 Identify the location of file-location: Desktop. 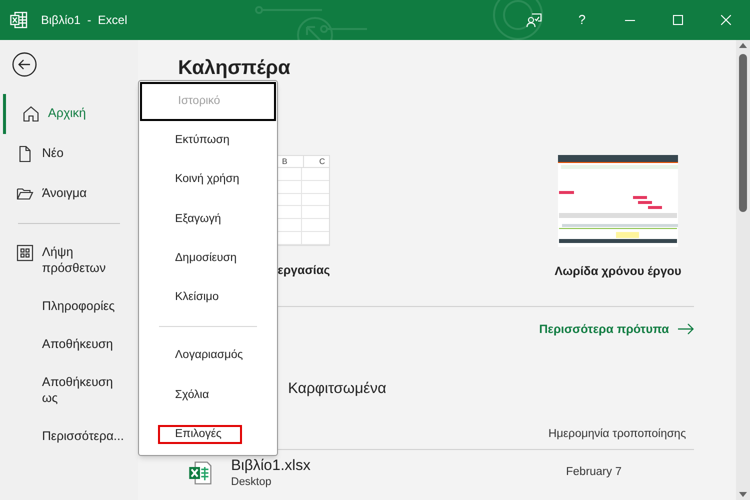
(251, 482).